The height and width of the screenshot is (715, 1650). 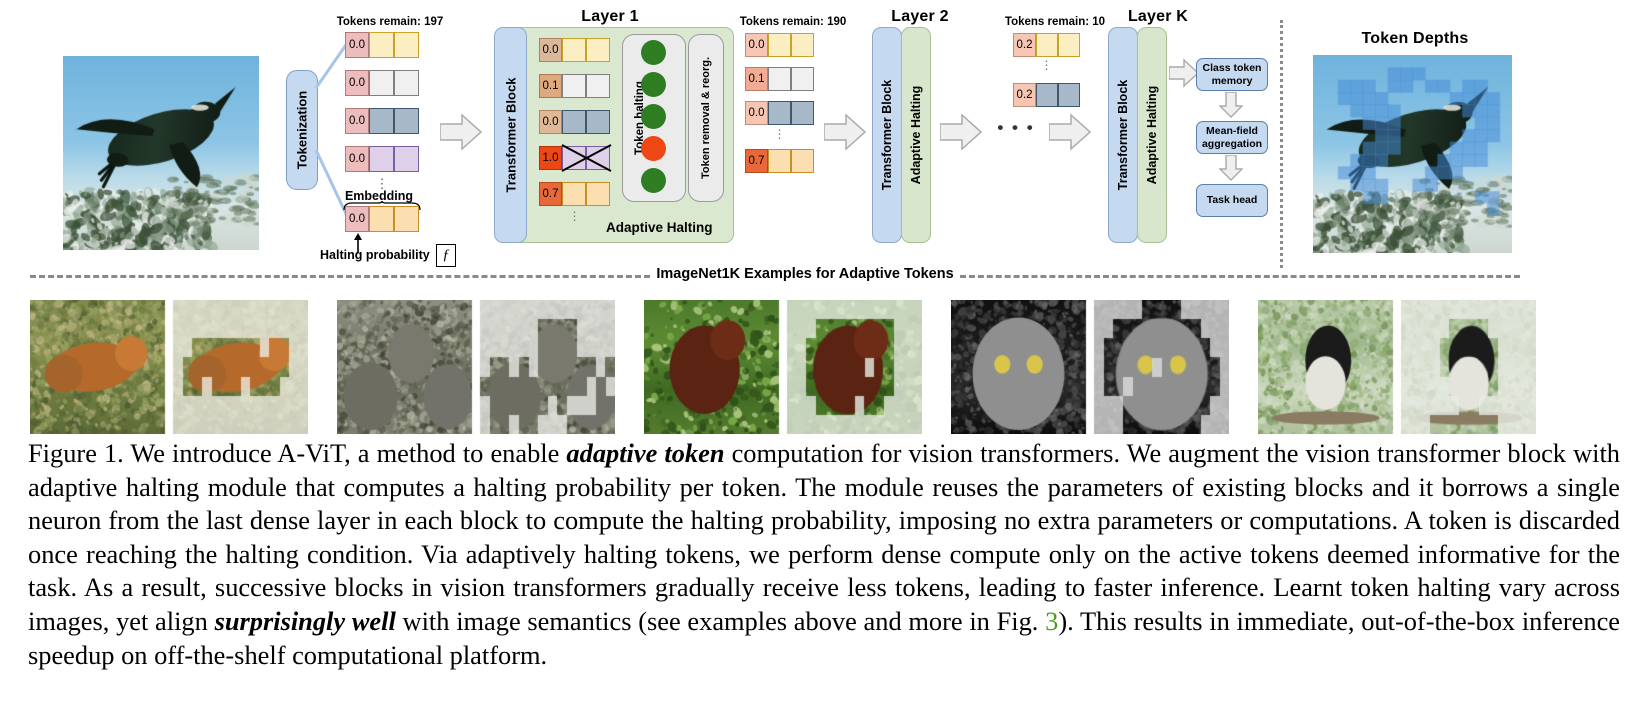 I want to click on imagenet-divider-label: ImageNet1K Examples for Adaptive Tokens, so click(x=805, y=274).